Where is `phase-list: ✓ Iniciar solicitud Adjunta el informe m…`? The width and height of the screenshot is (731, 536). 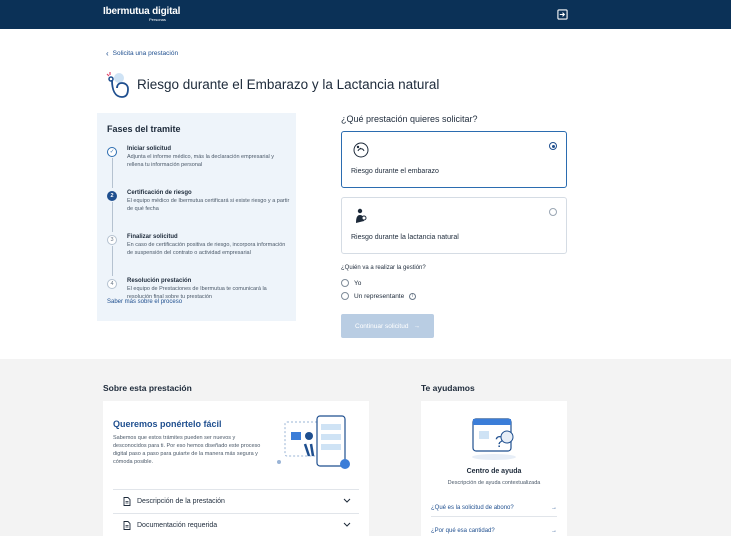
phase-list: ✓ Iniciar solicitud Adjunta el informe m… is located at coordinates (198, 233).